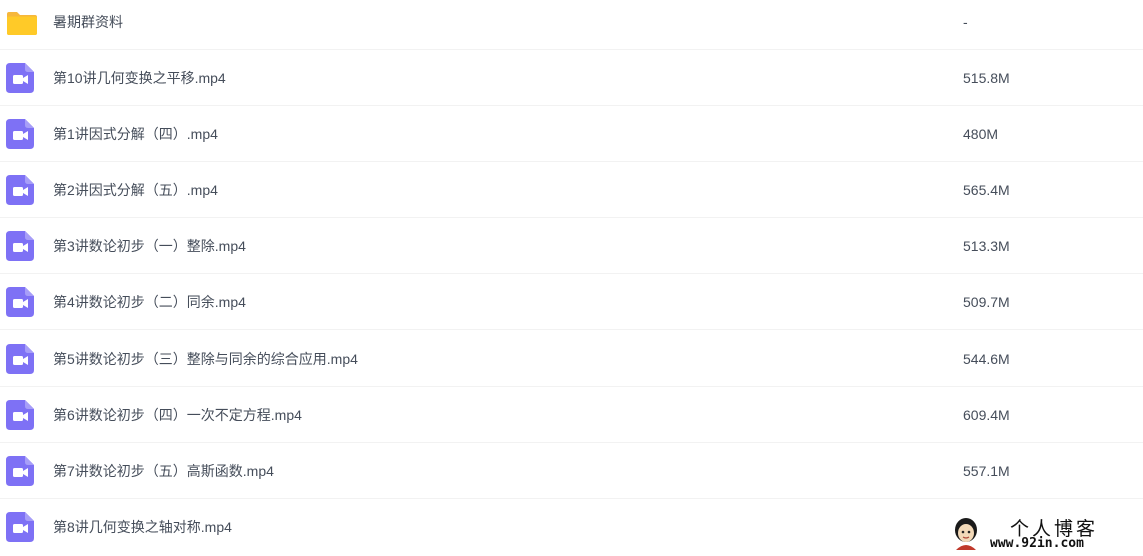  Describe the element at coordinates (149, 246) in the screenshot. I see `file-name: 第3讲数论初步（一）整除.mp4` at that location.